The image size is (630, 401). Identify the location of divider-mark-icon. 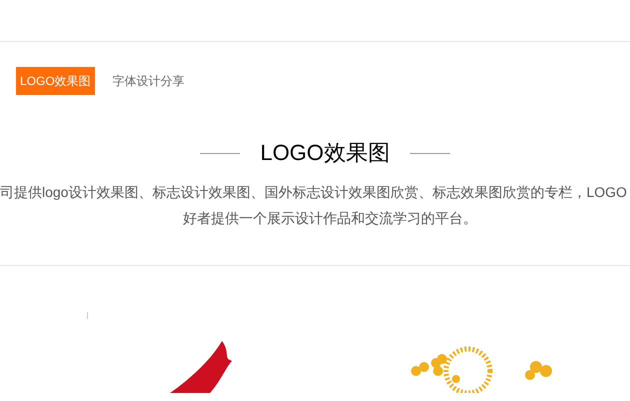
(87, 315).